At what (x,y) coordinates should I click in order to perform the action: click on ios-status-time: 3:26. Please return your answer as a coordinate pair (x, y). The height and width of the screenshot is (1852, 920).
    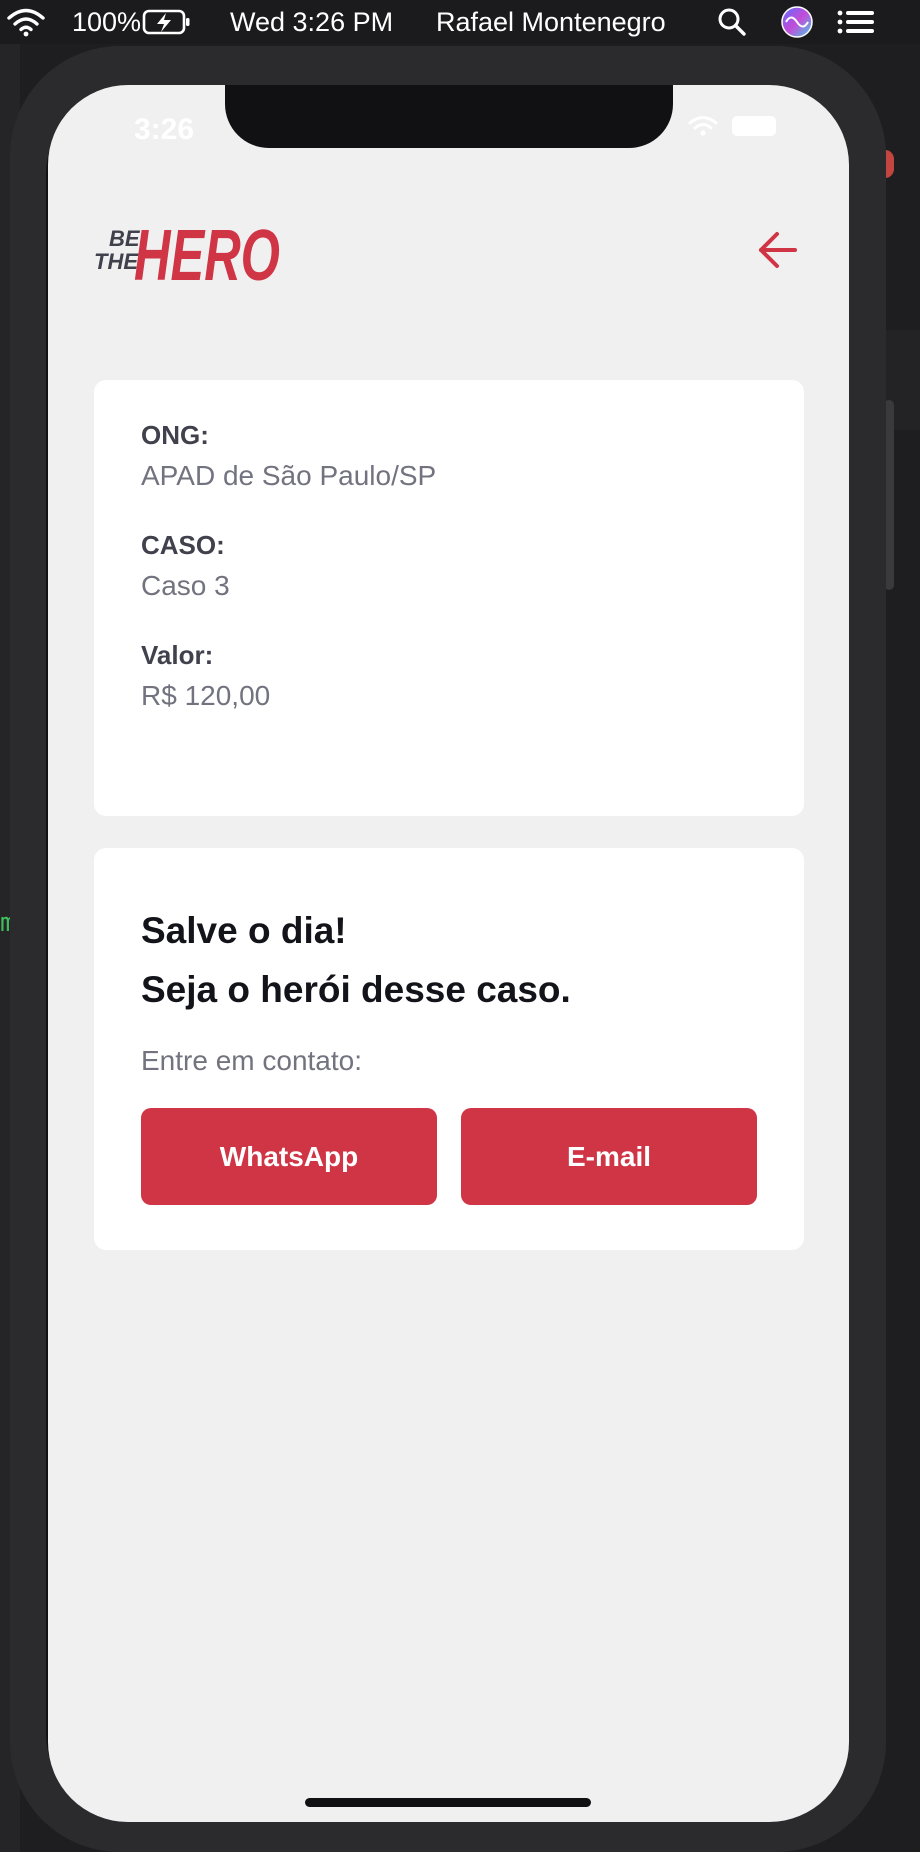
    Looking at the image, I should click on (164, 129).